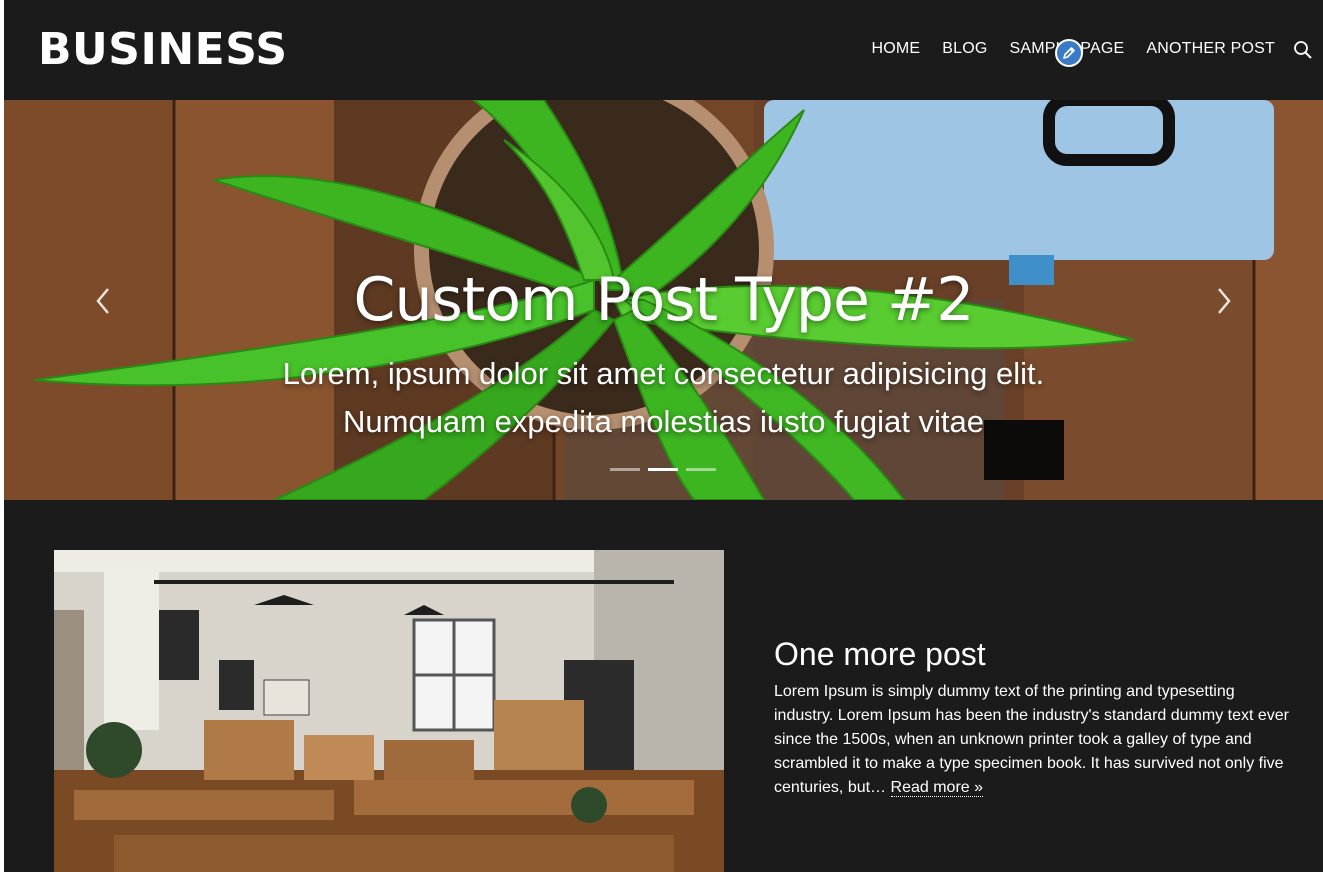  What do you see at coordinates (880, 654) in the screenshot?
I see `post-title: One more post` at bounding box center [880, 654].